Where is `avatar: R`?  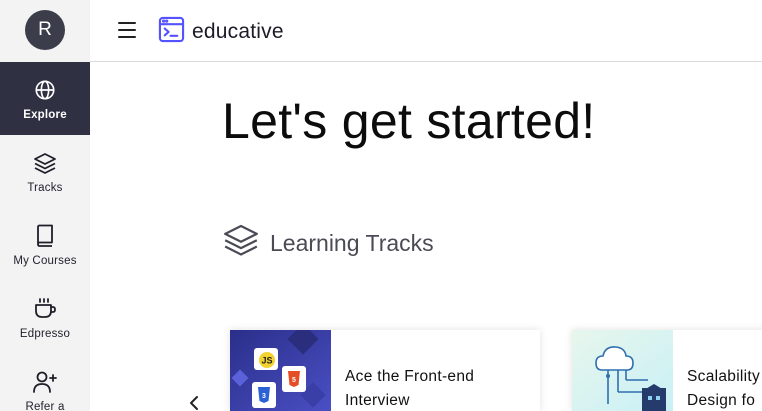 avatar: R is located at coordinates (45, 30).